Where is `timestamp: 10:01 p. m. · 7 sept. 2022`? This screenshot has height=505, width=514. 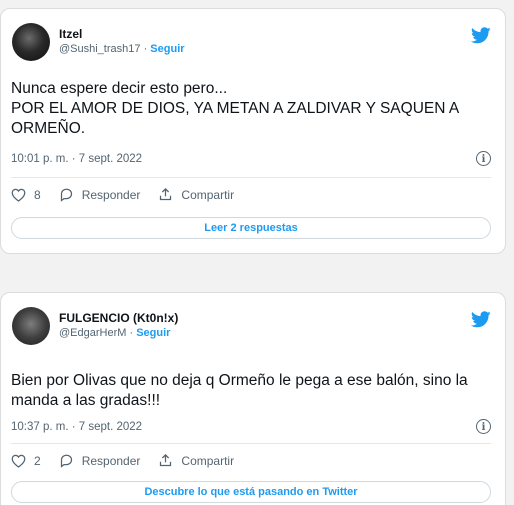 timestamp: 10:01 p. m. · 7 sept. 2022 is located at coordinates (76, 159).